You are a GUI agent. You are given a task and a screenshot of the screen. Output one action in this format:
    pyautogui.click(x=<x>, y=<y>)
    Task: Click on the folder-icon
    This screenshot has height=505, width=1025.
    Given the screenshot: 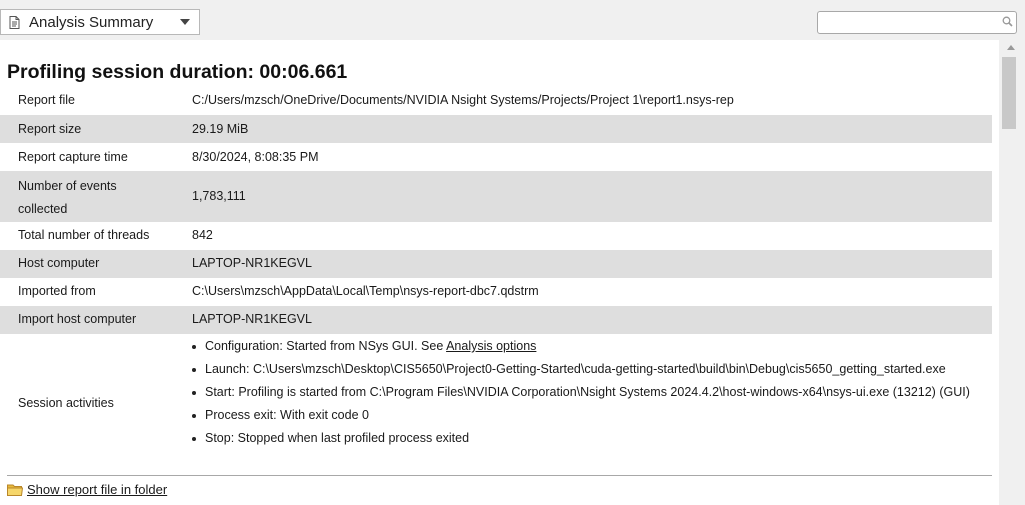 What is the action you would take?
    pyautogui.click(x=15, y=489)
    